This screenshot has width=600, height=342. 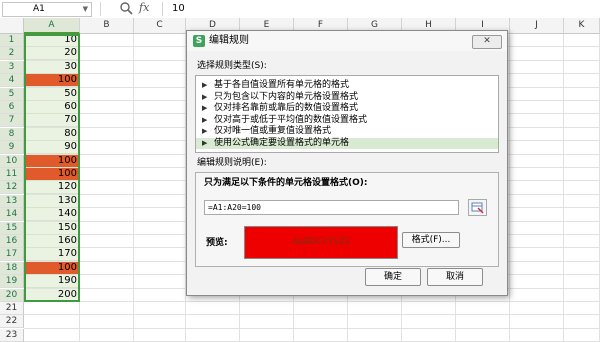 What do you see at coordinates (347, 41) in the screenshot?
I see `dialog-titlebar: S 编辑规则 ✕` at bounding box center [347, 41].